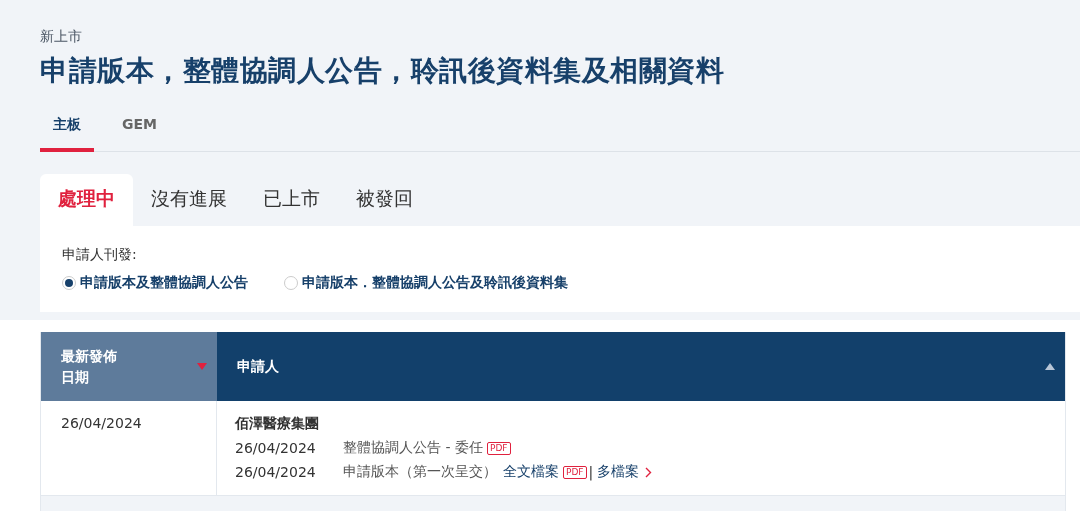  What do you see at coordinates (420, 472) in the screenshot?
I see `document-title: 申請版本（第一次呈交）` at bounding box center [420, 472].